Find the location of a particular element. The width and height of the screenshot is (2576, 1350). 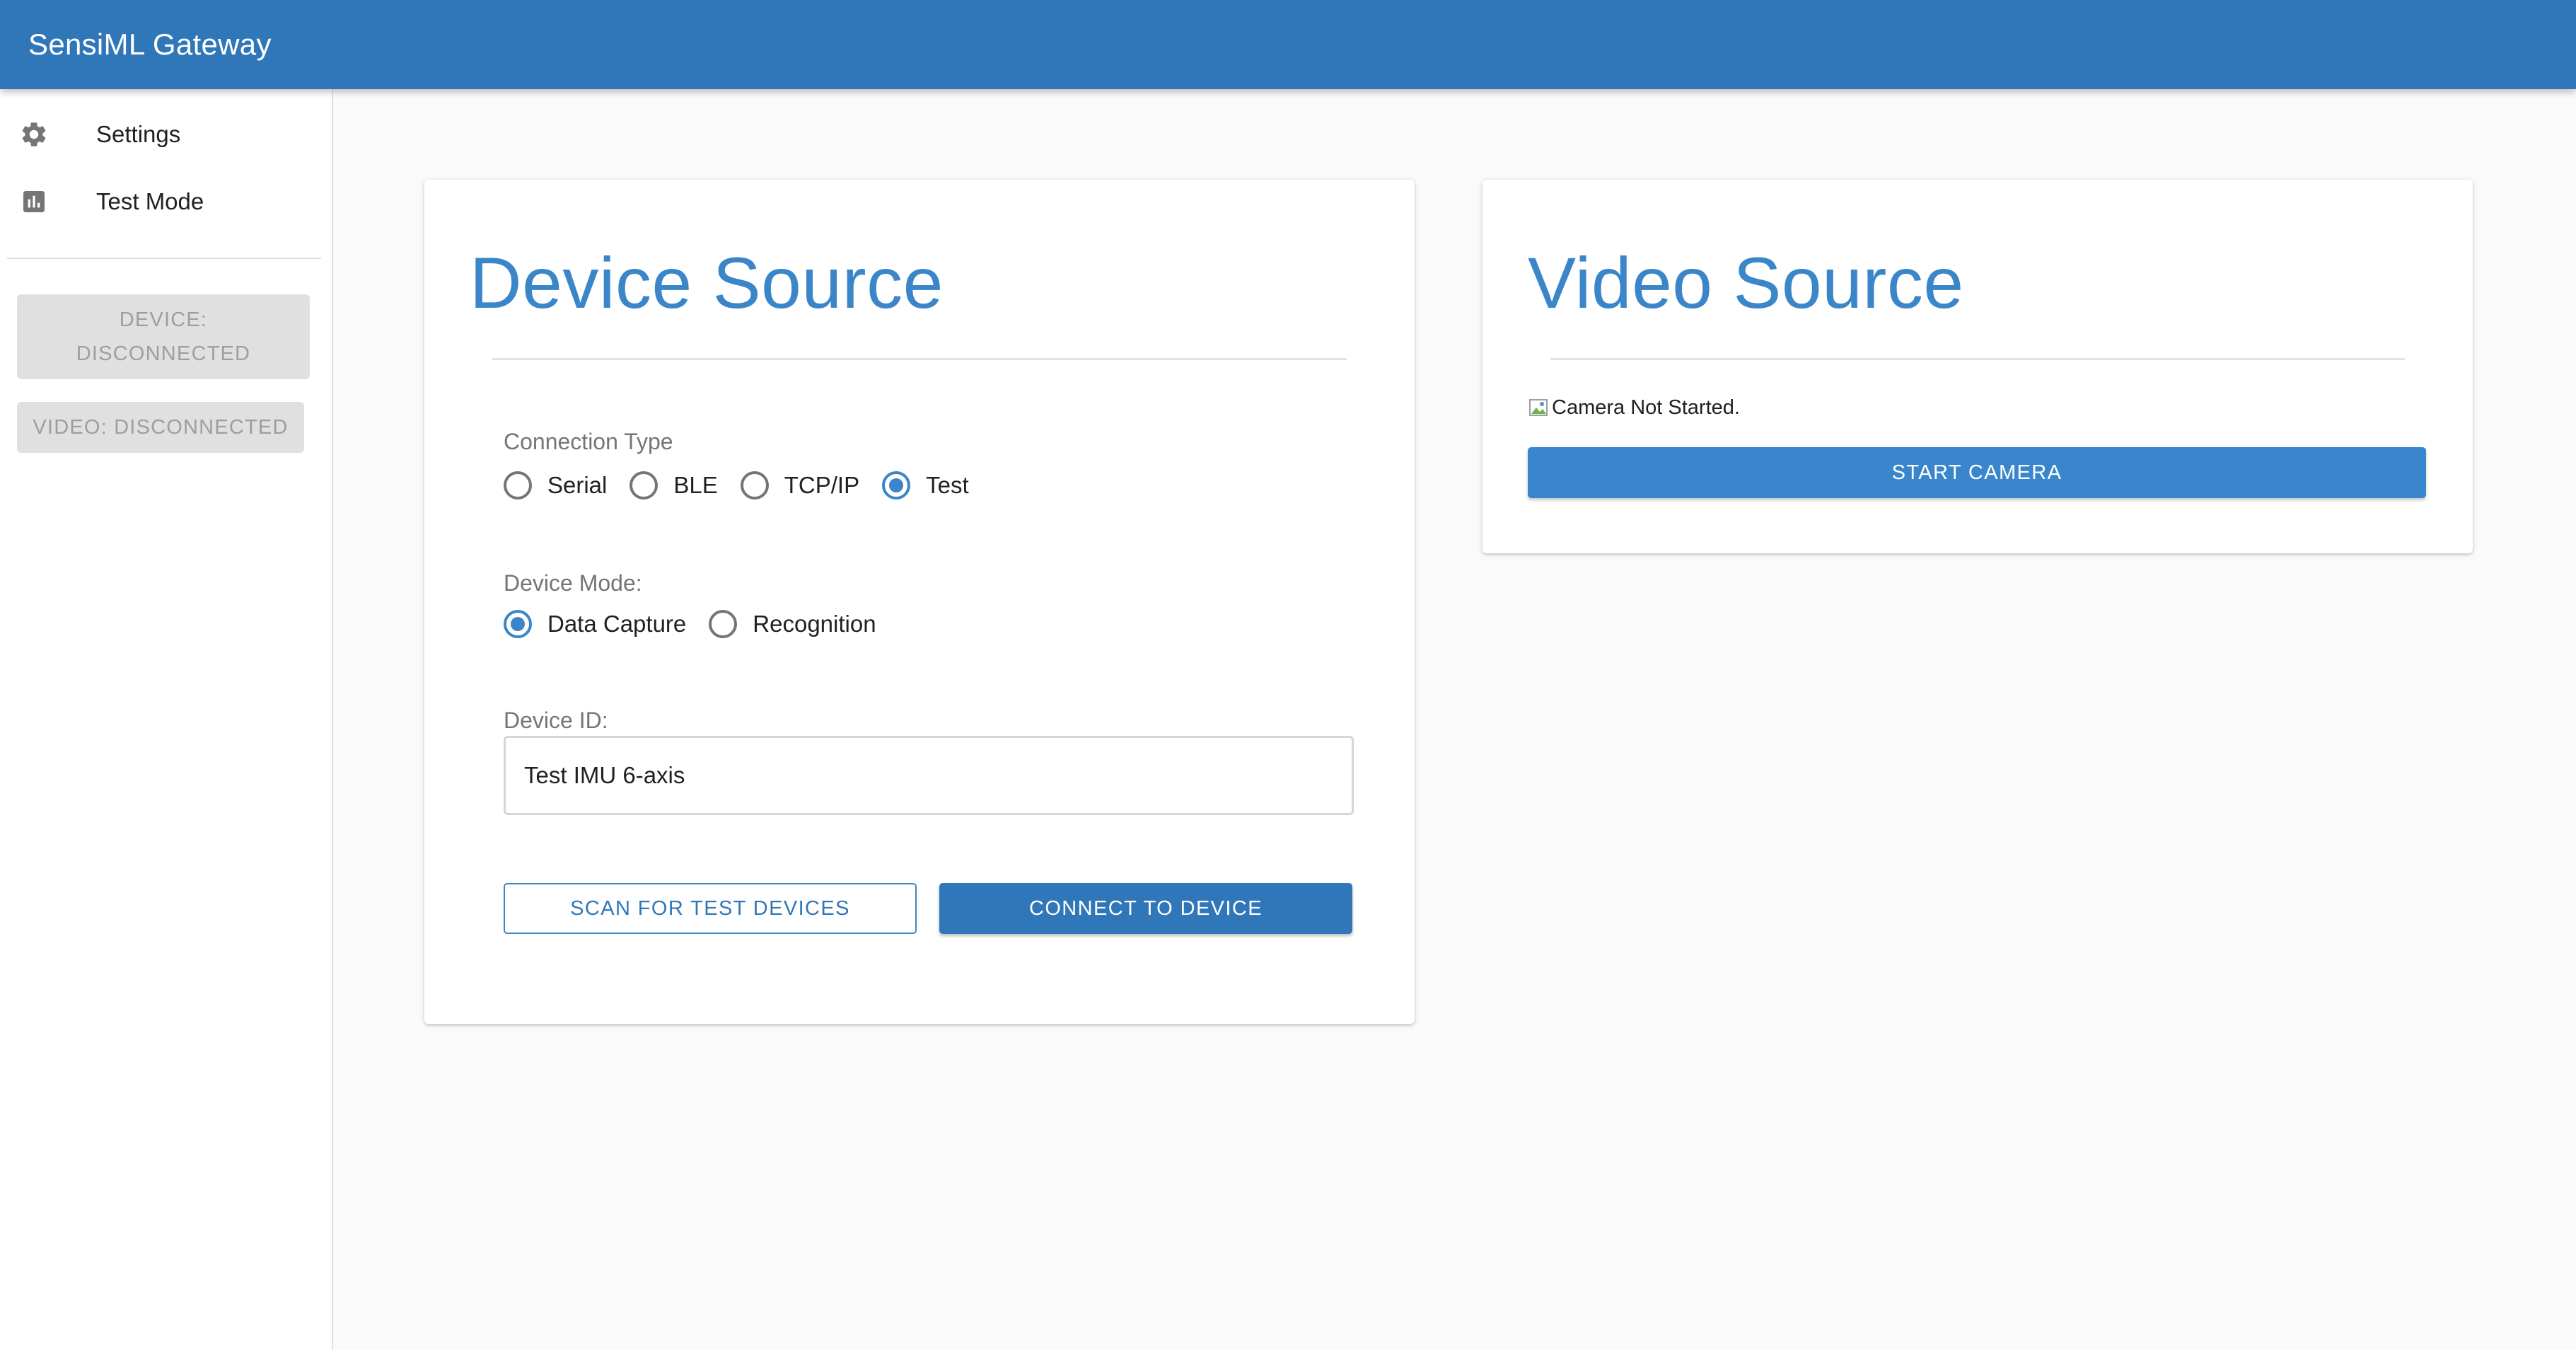

start-camera-label: START CAMERA is located at coordinates (1976, 472).